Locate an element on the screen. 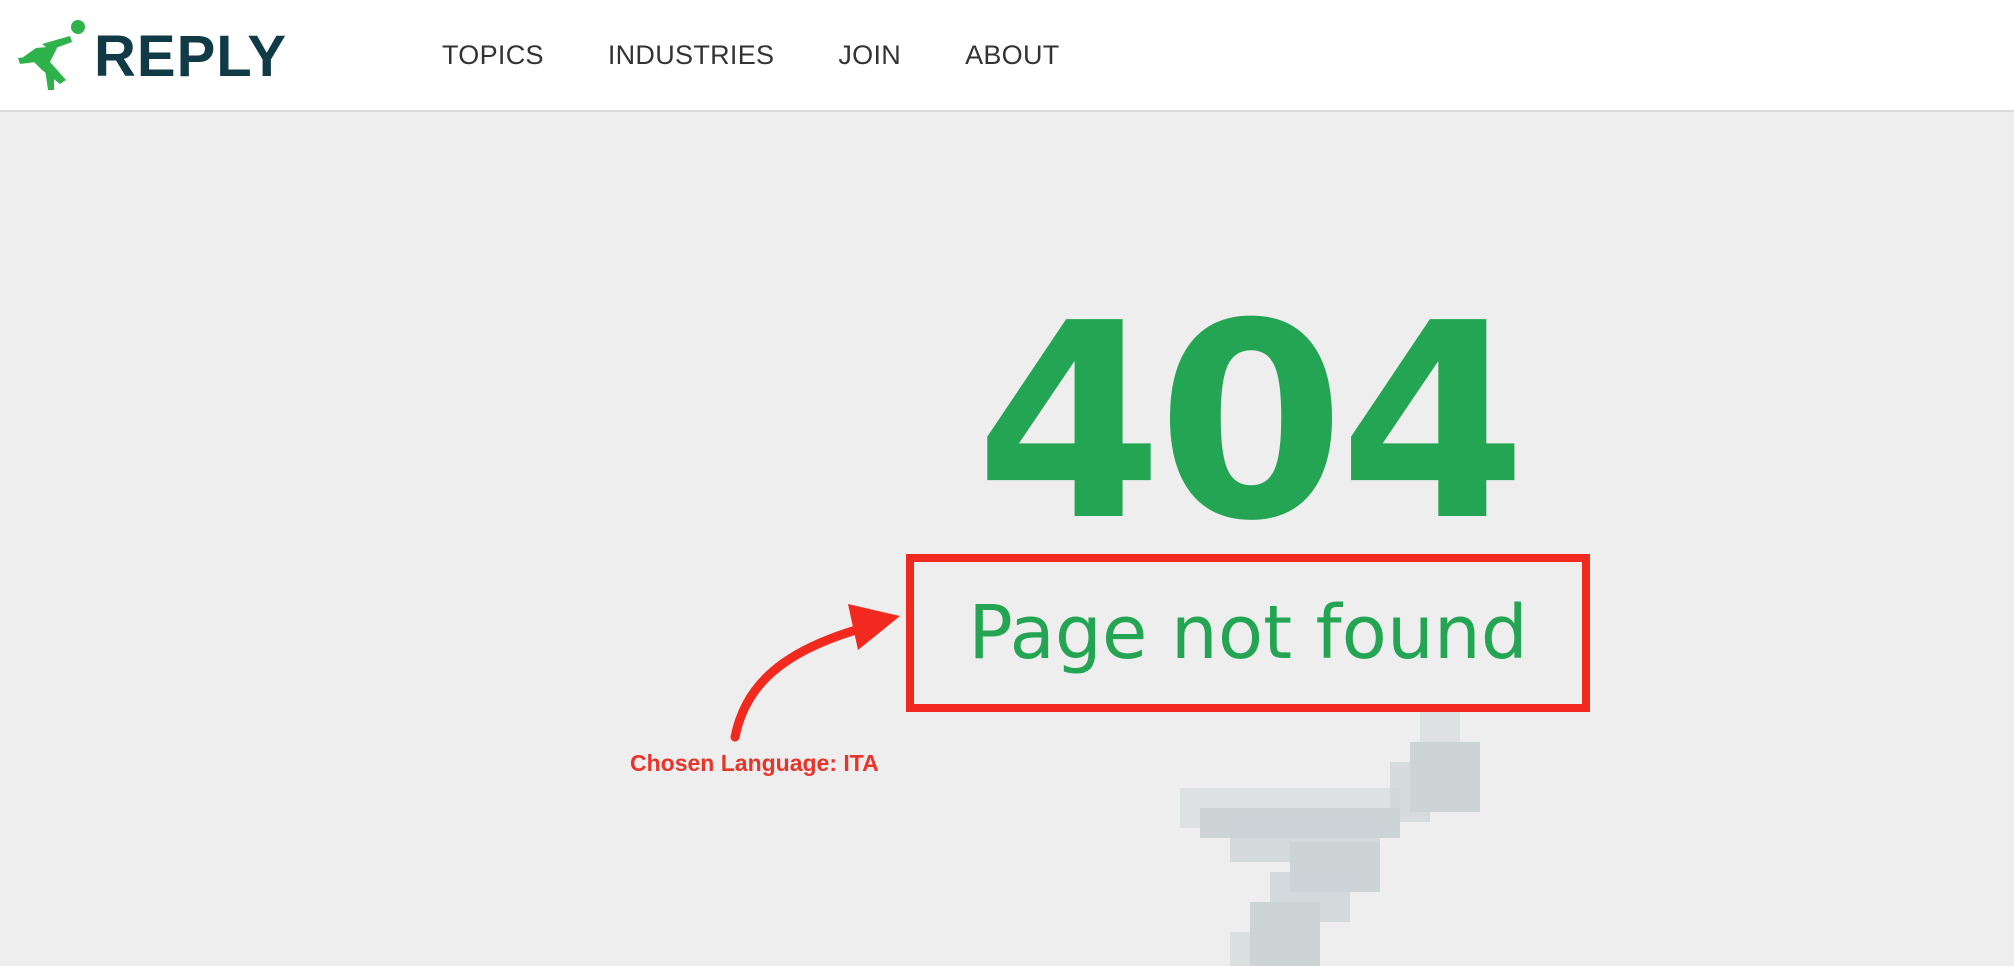  error-message: Page not found is located at coordinates (1248, 633).